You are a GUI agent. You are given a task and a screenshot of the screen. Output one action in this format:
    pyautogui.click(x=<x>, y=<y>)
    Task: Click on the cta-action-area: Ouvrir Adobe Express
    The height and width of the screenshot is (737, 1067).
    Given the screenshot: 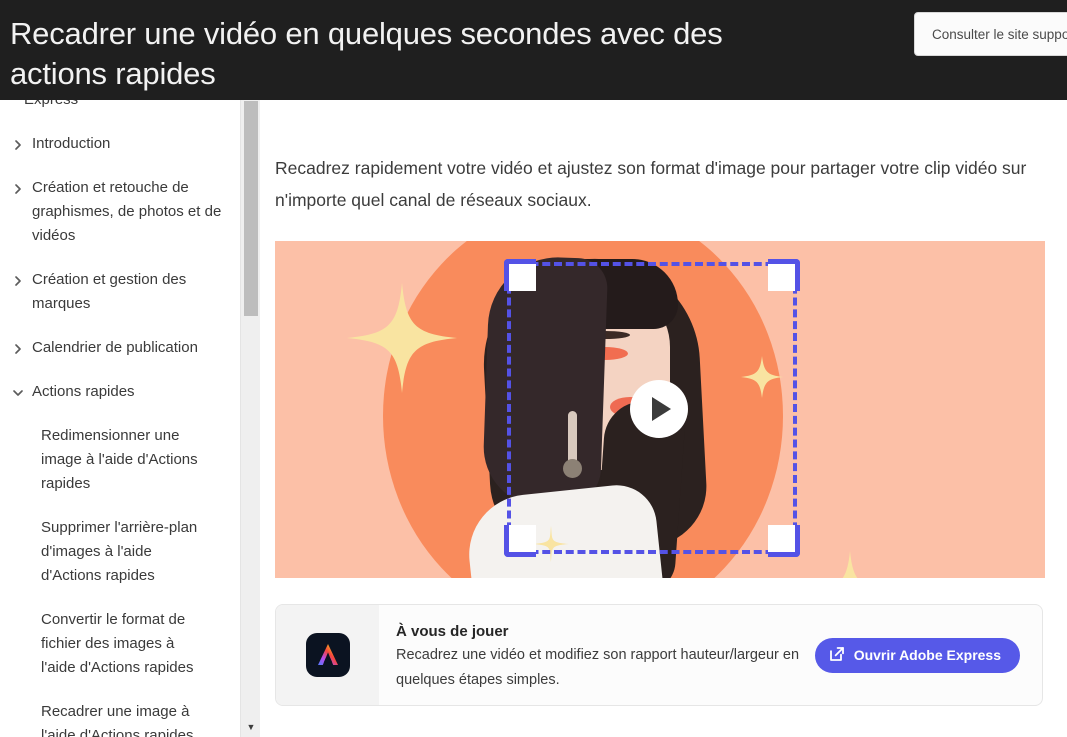 What is the action you would take?
    pyautogui.click(x=928, y=655)
    